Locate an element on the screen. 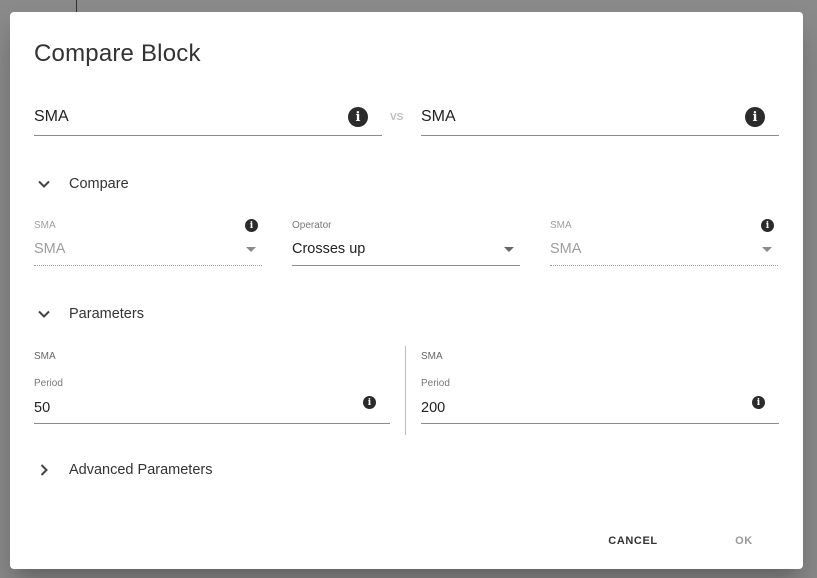  right-period-value: 200 is located at coordinates (433, 408).